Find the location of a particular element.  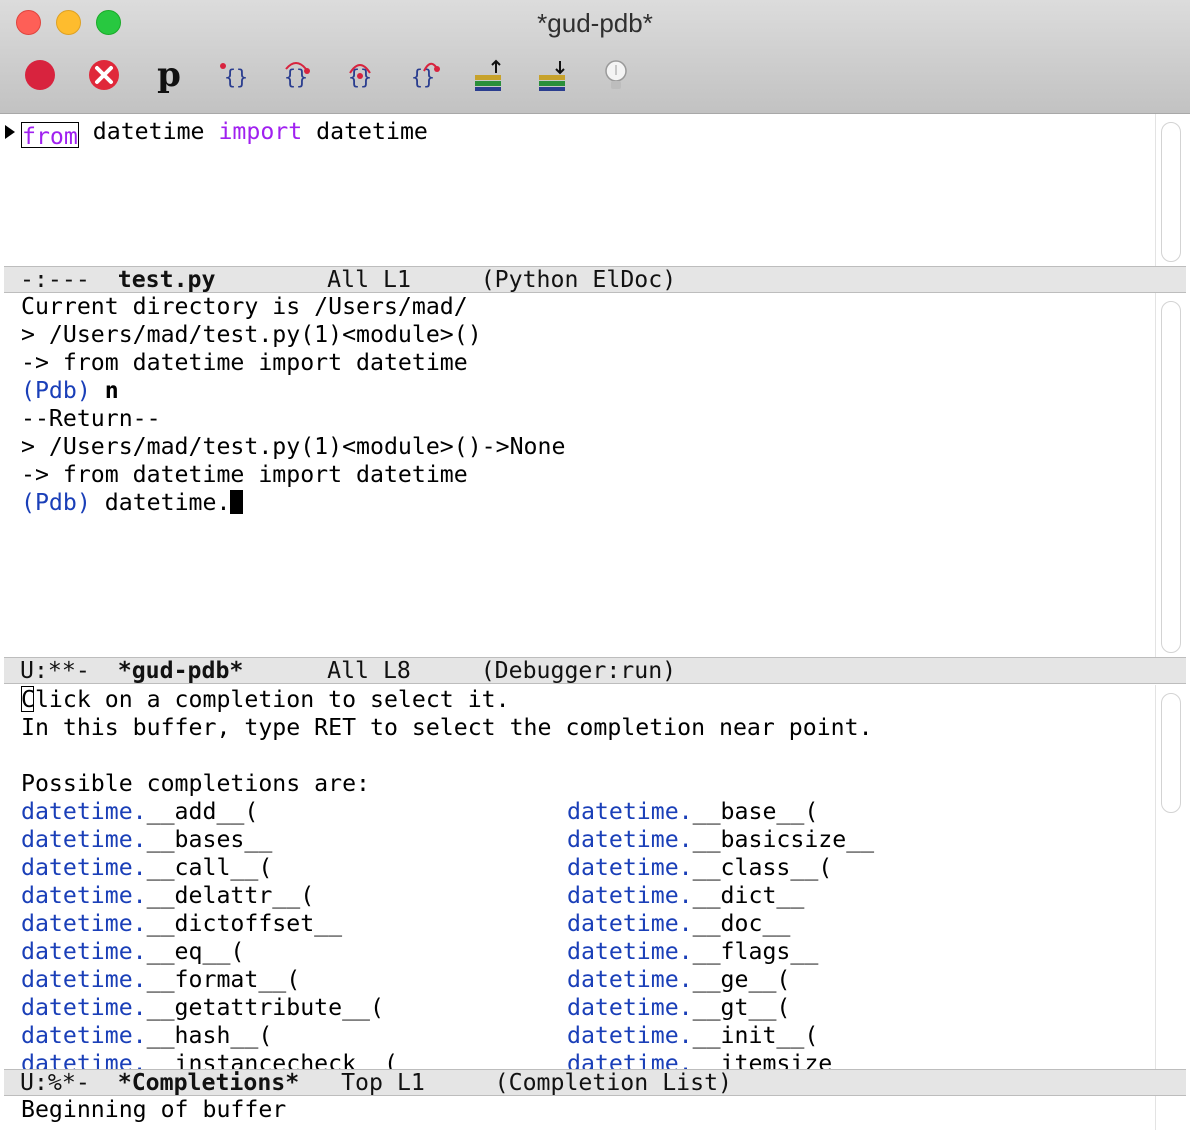

source-line-1: from datetime import datetime is located at coordinates (224, 134).